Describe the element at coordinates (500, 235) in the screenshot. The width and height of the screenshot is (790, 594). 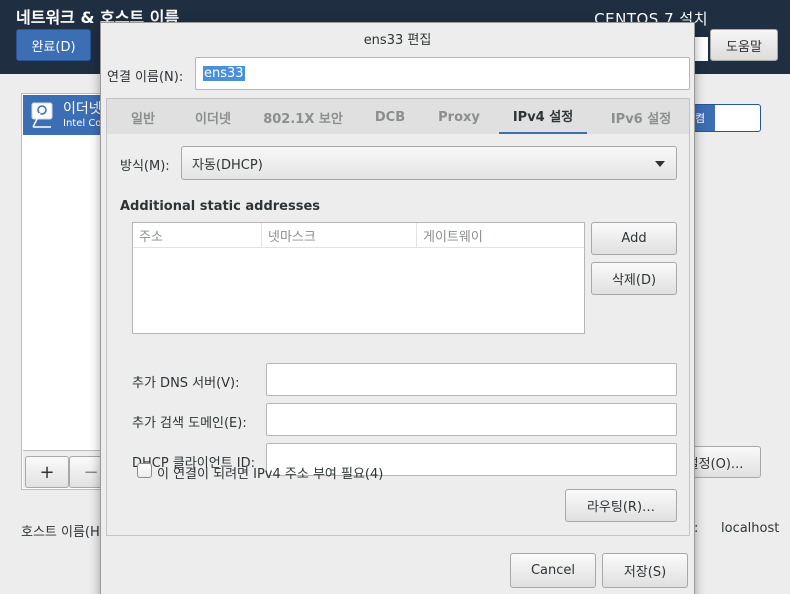
I see `column-gateway: 게이트웨이` at that location.